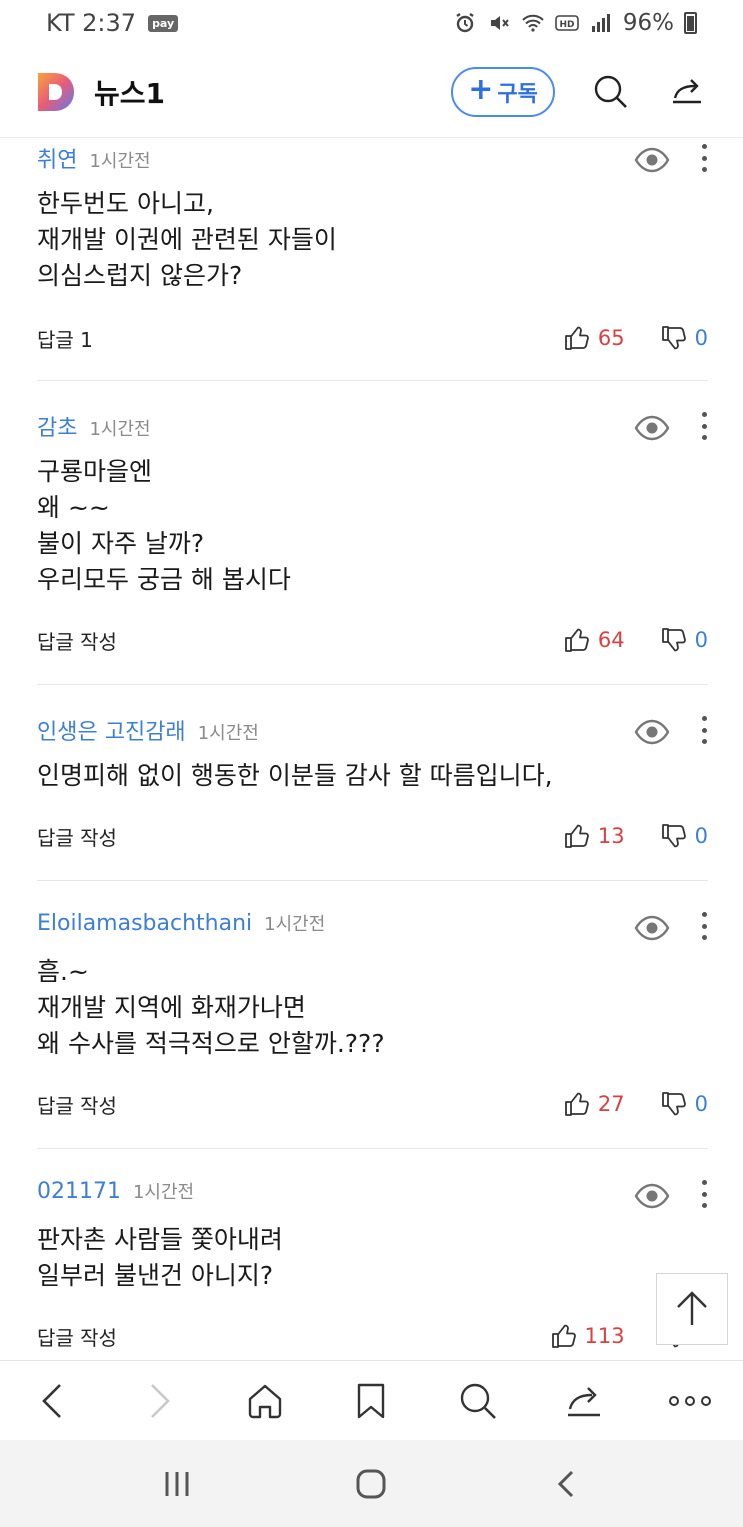 The height and width of the screenshot is (1527, 743). I want to click on like-count: 13, so click(611, 836).